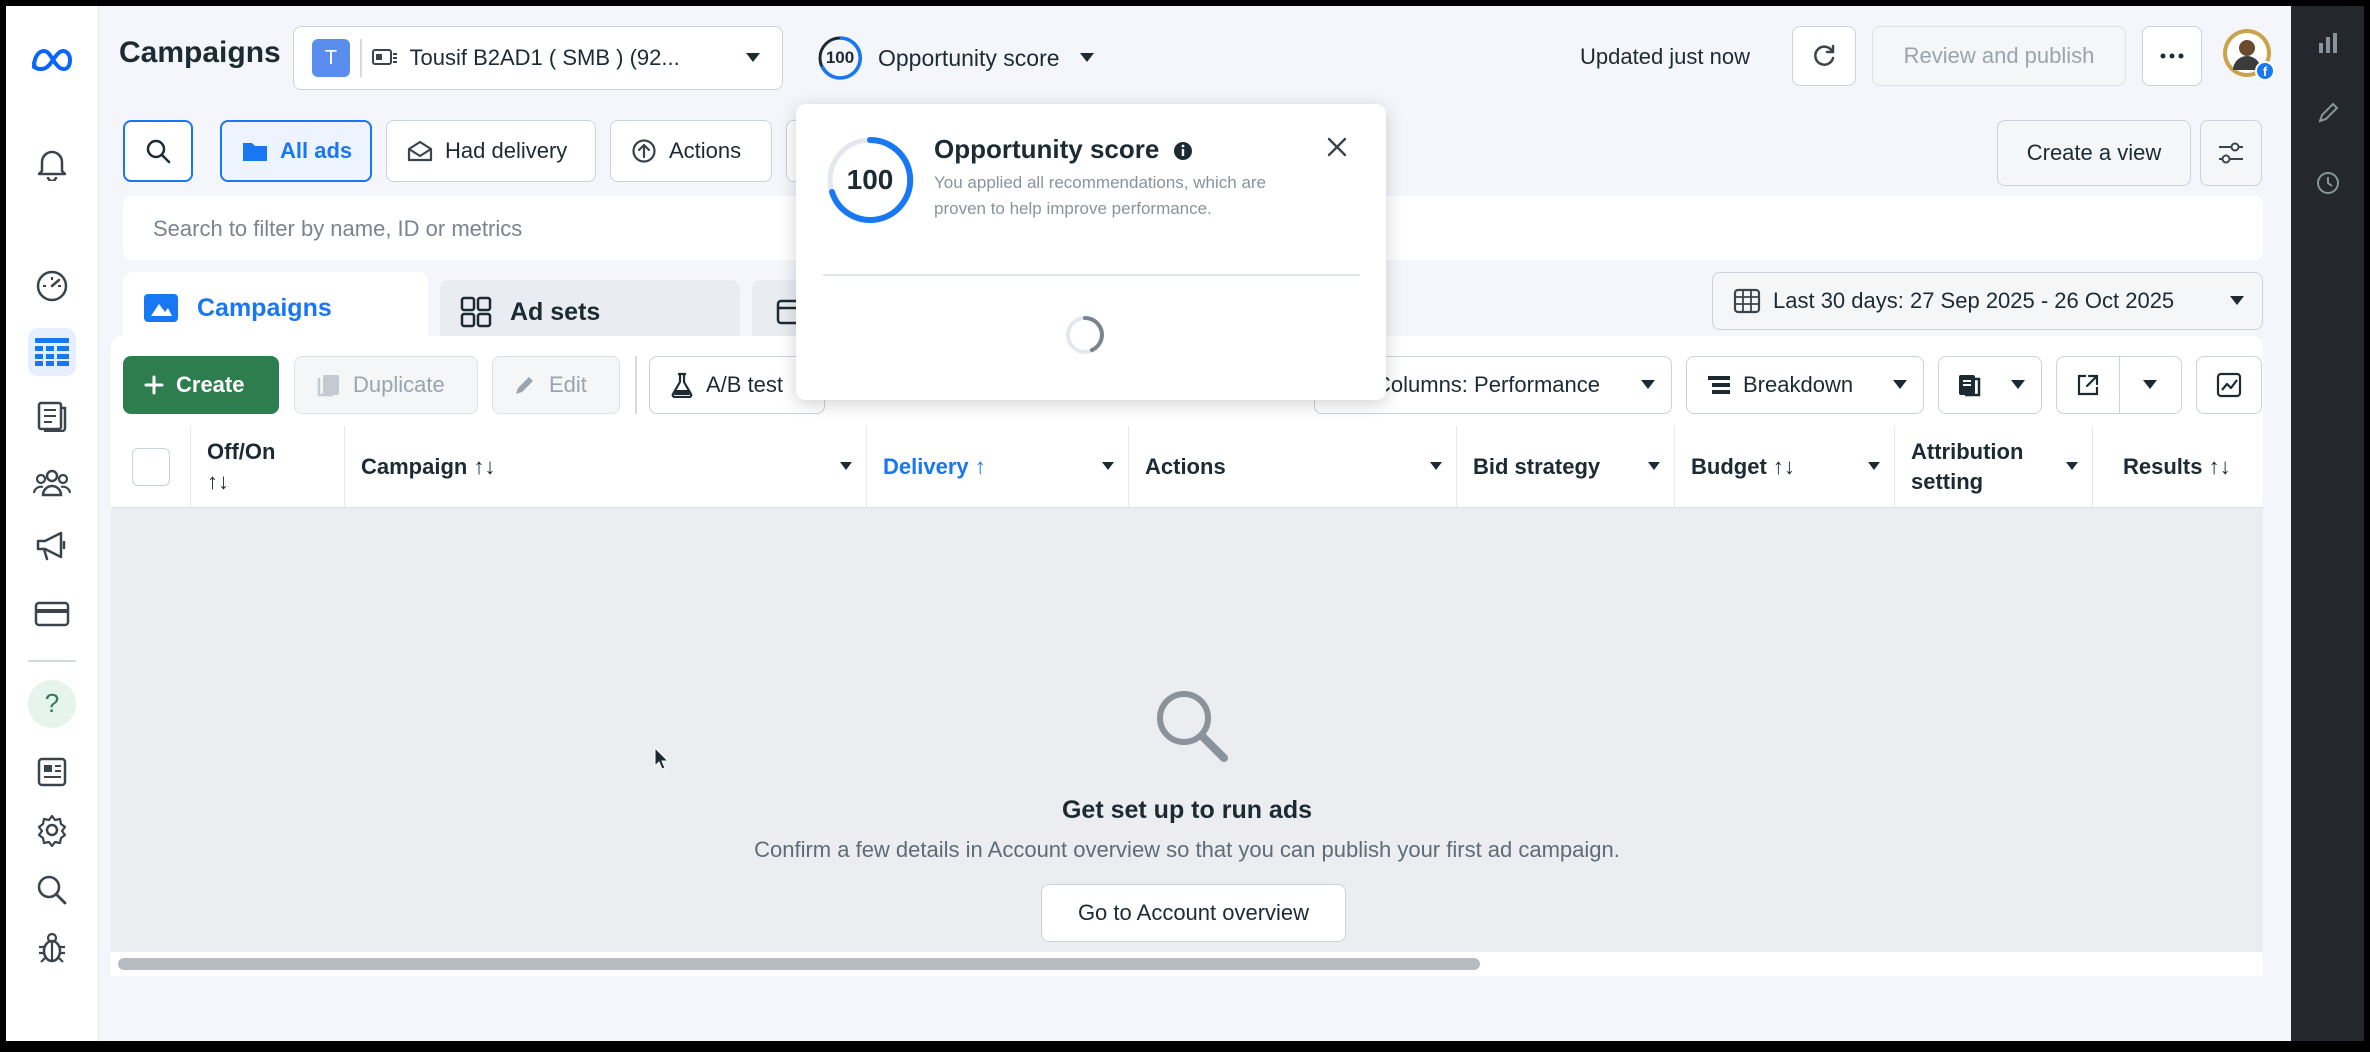 This screenshot has width=2370, height=1052. I want to click on column-delivery: Delivery ↑, so click(998, 467).